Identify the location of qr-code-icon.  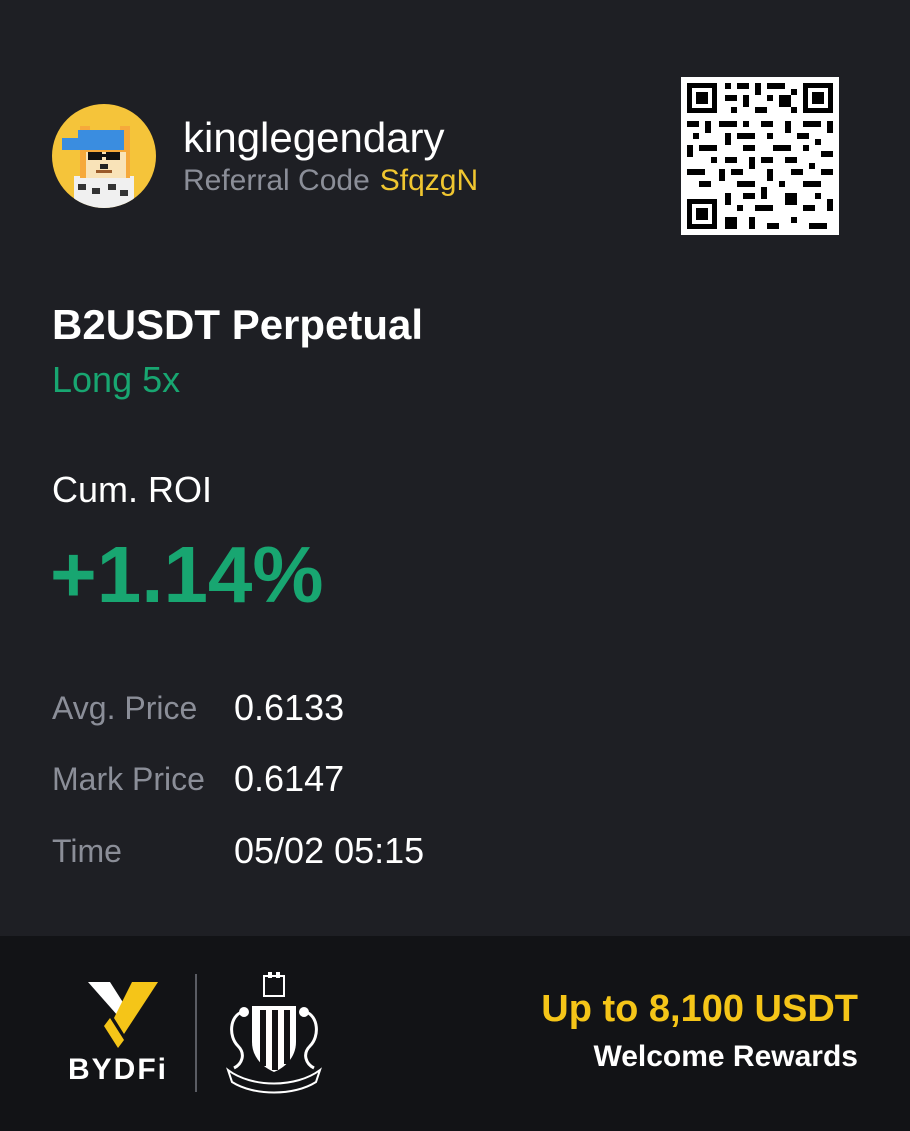
(760, 156).